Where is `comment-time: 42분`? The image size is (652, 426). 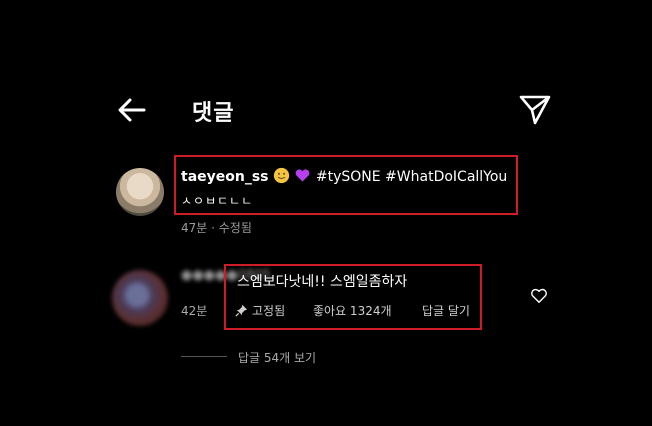 comment-time: 42분 is located at coordinates (194, 311).